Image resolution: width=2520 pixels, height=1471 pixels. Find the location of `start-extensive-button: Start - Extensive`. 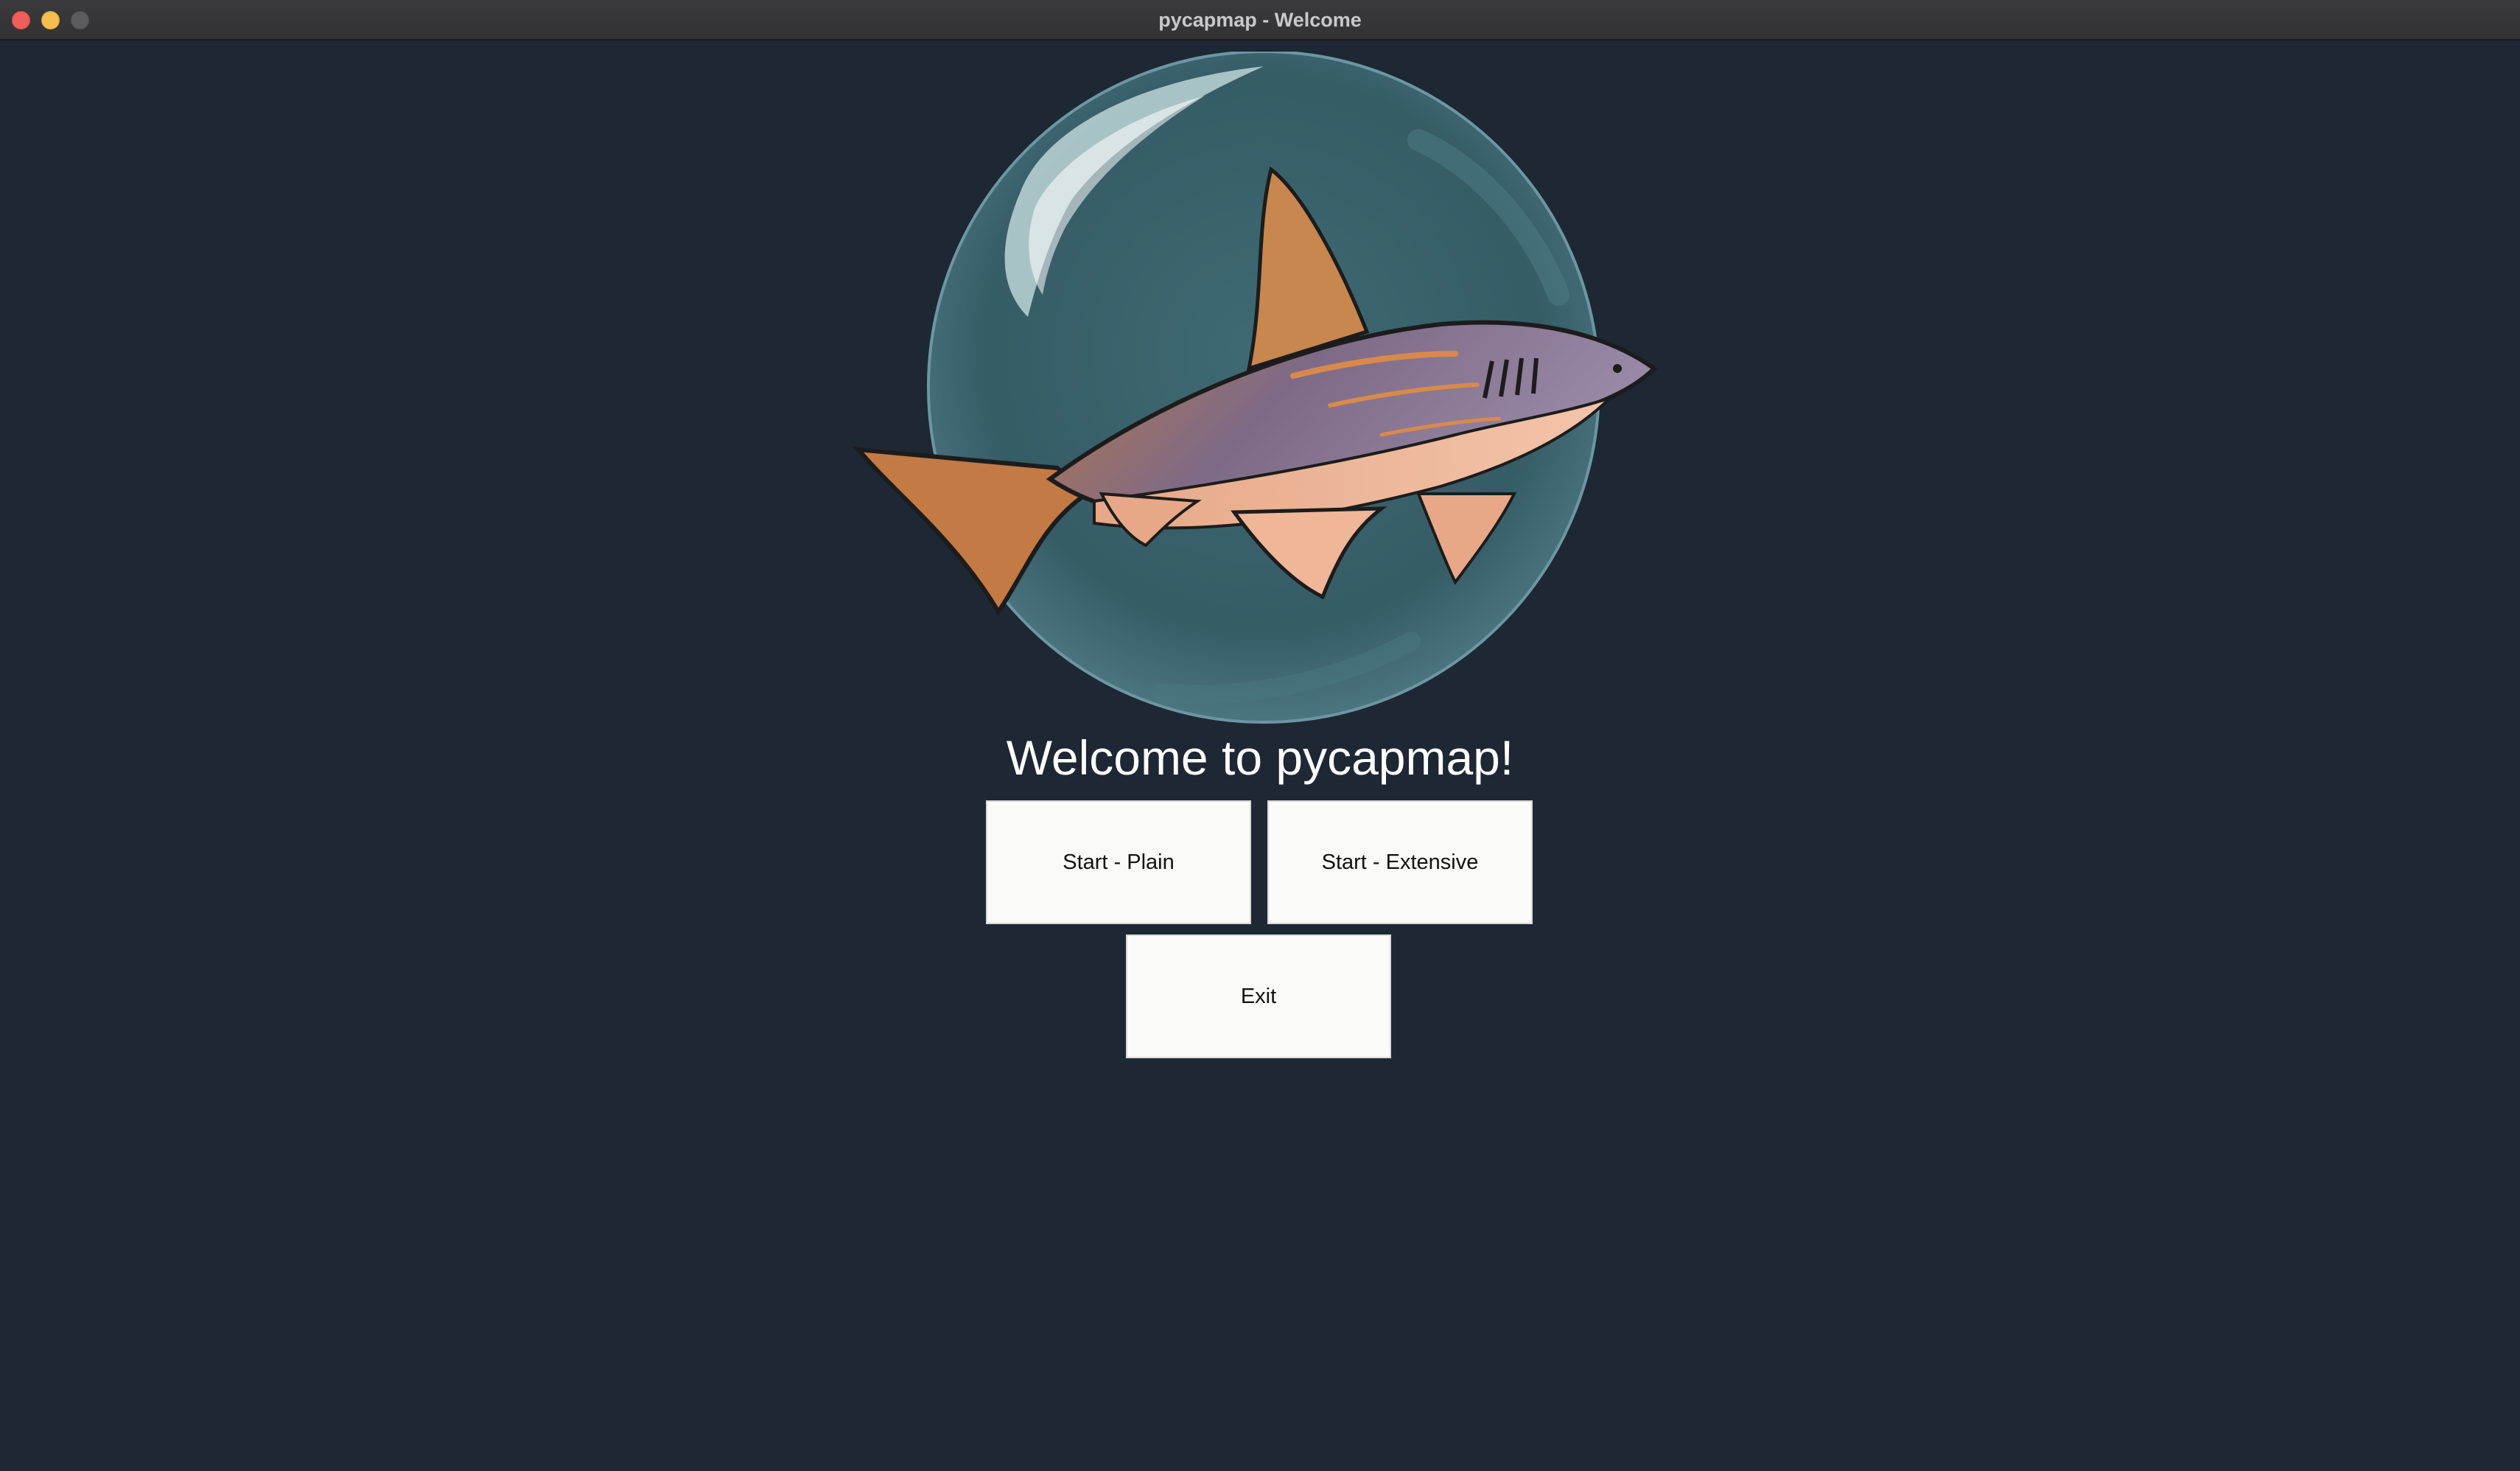

start-extensive-button: Start - Extensive is located at coordinates (1400, 862).